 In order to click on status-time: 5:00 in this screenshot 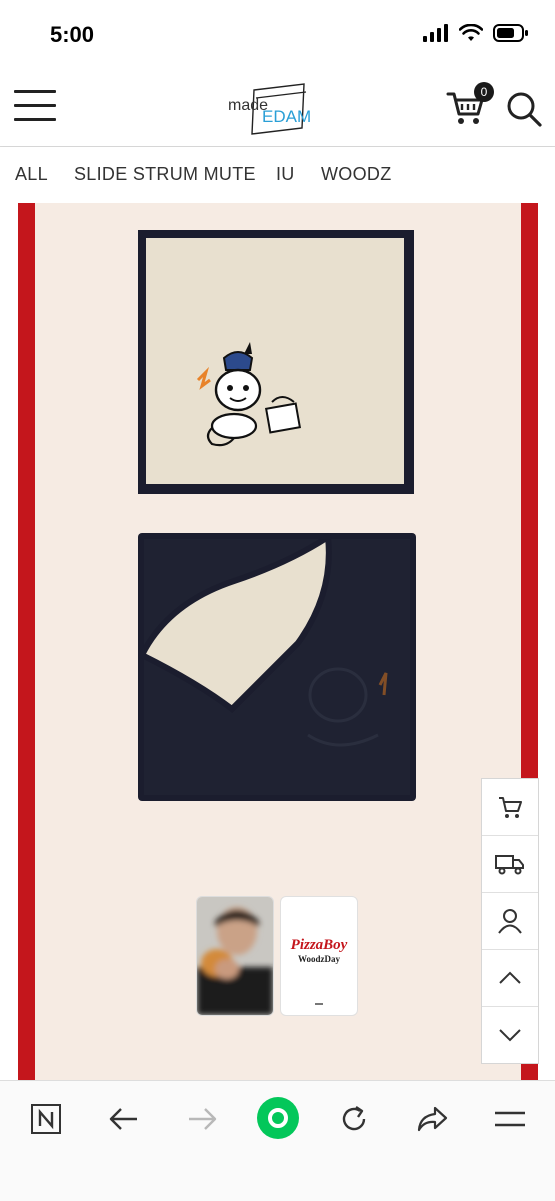, I will do `click(72, 34)`.